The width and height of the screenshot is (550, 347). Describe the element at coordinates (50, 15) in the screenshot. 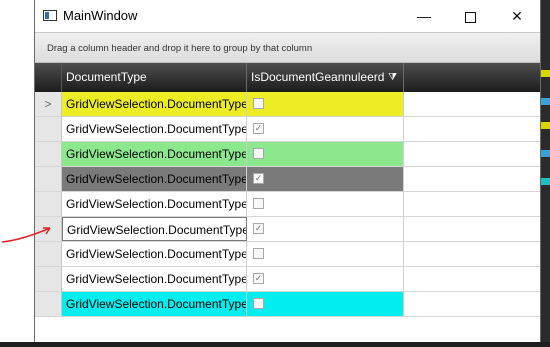

I see `window-icon` at that location.